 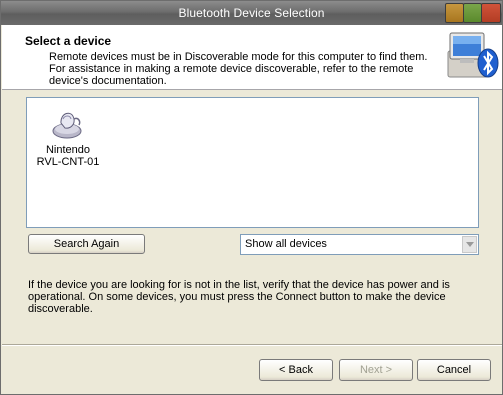 What do you see at coordinates (454, 13) in the screenshot?
I see `minimize-button` at bounding box center [454, 13].